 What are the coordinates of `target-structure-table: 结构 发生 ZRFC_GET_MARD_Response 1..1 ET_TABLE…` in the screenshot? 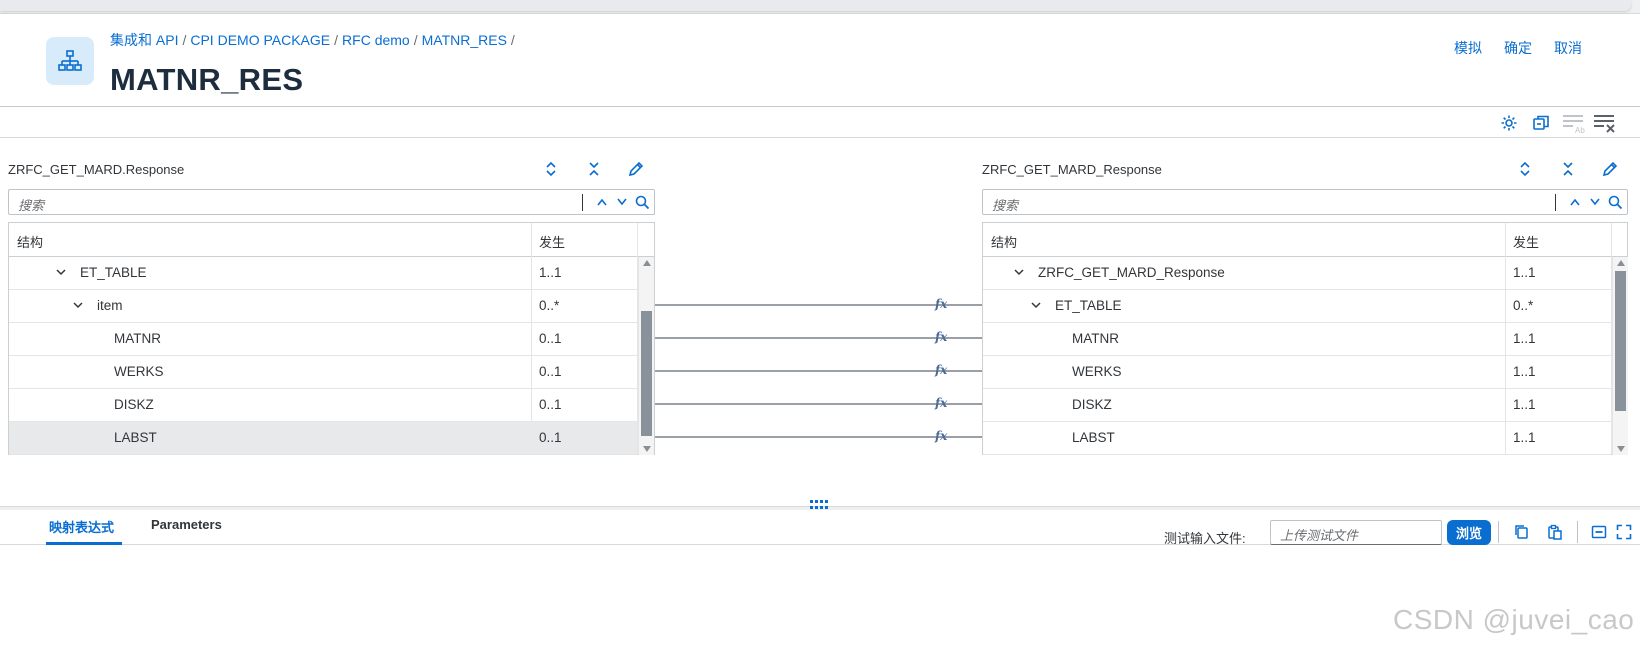 It's located at (1305, 338).